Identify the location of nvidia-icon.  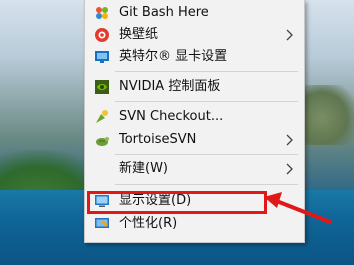
(102, 87).